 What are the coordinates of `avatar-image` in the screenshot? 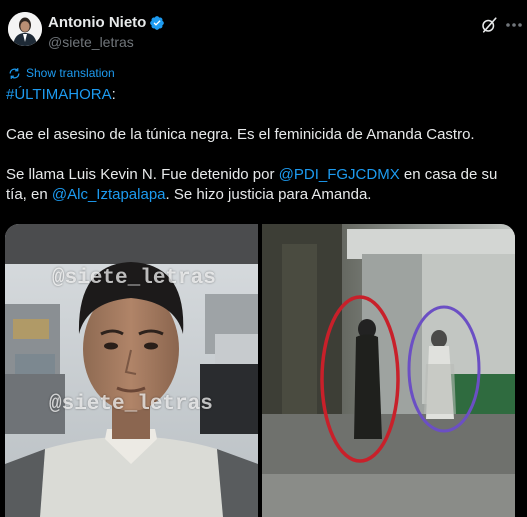 It's located at (25, 29).